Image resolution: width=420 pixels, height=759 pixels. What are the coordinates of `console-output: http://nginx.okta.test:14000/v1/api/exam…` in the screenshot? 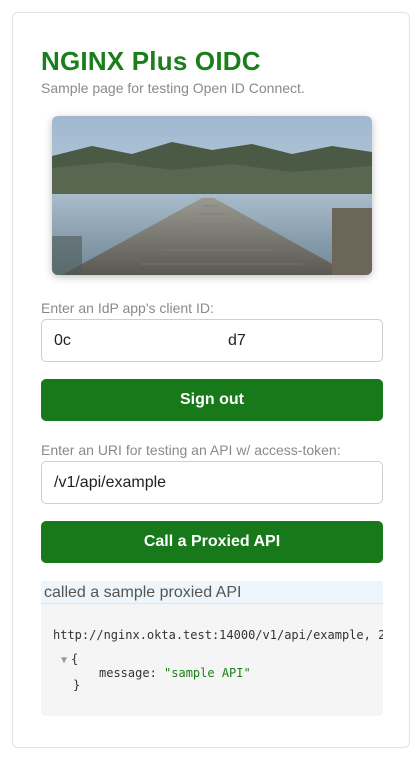 It's located at (212, 660).